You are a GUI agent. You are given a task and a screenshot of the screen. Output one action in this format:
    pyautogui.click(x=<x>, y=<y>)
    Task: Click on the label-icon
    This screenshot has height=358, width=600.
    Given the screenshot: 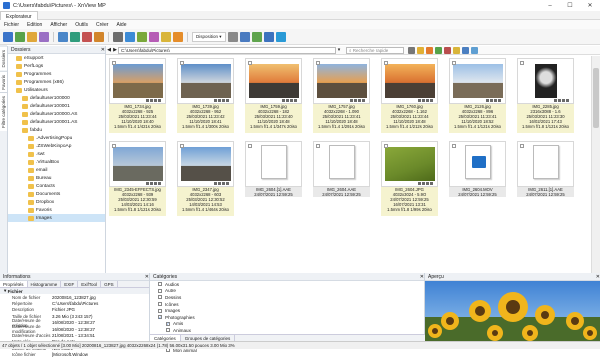 What is the action you would take?
    pyautogui.click(x=429, y=50)
    